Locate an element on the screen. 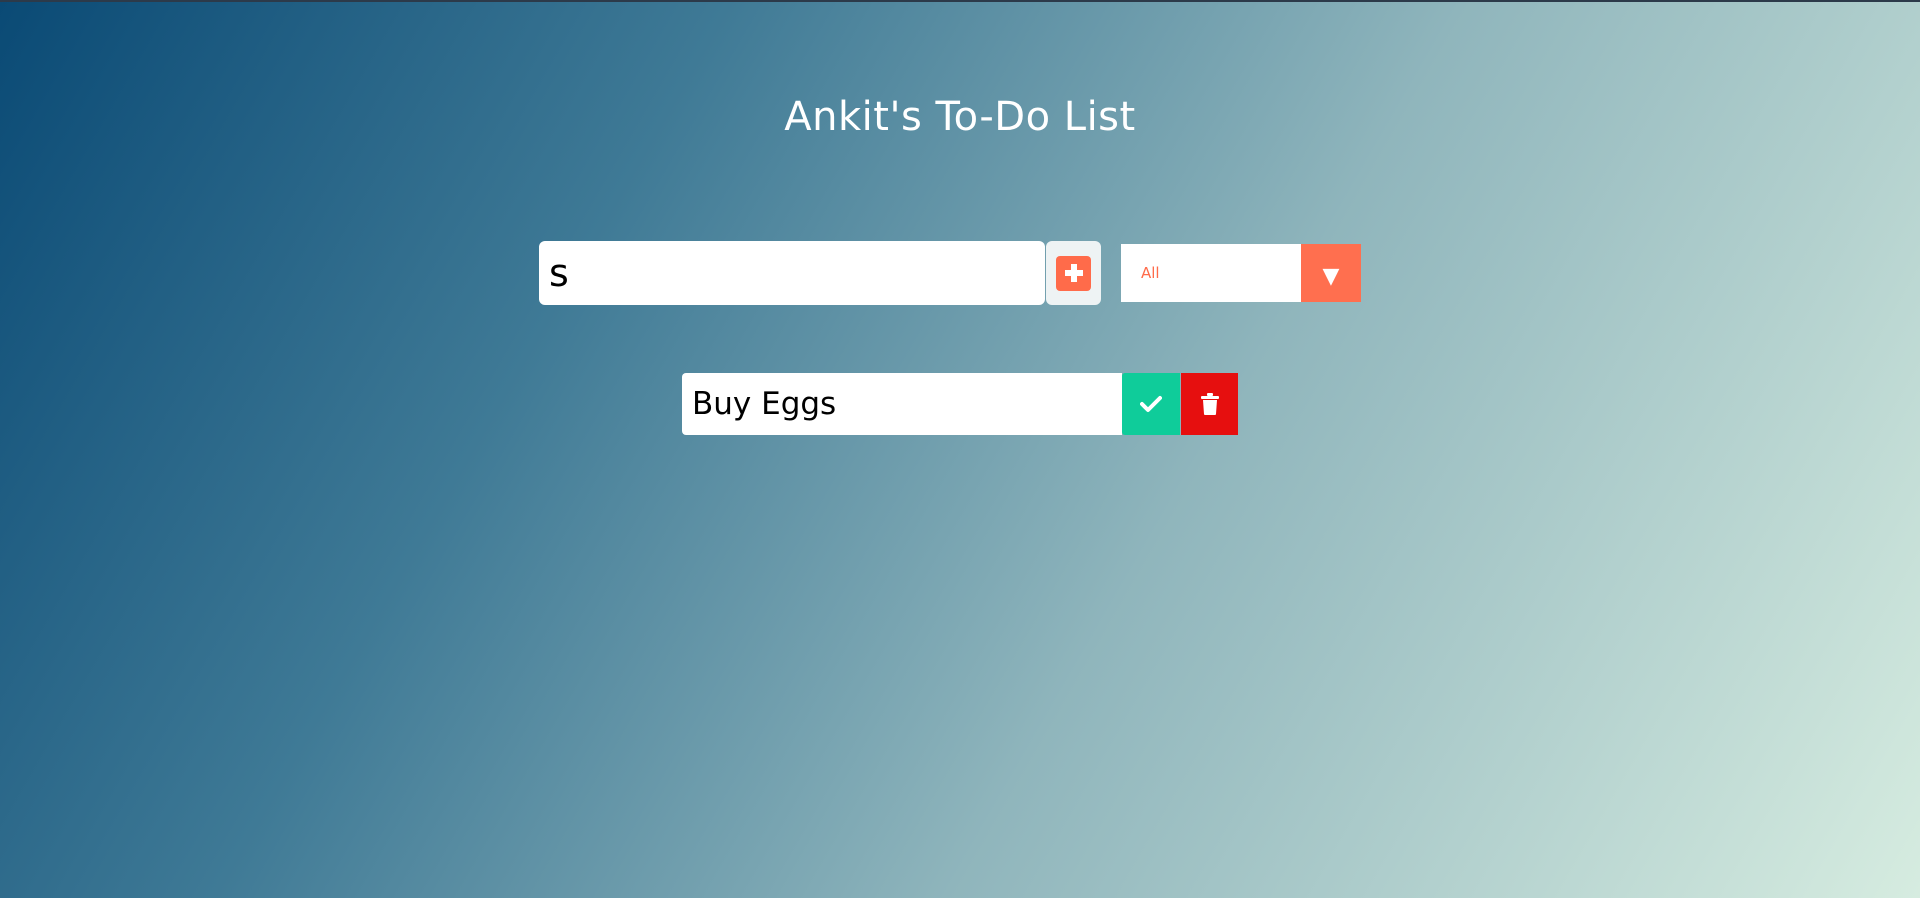  trash-icon is located at coordinates (1209, 404).